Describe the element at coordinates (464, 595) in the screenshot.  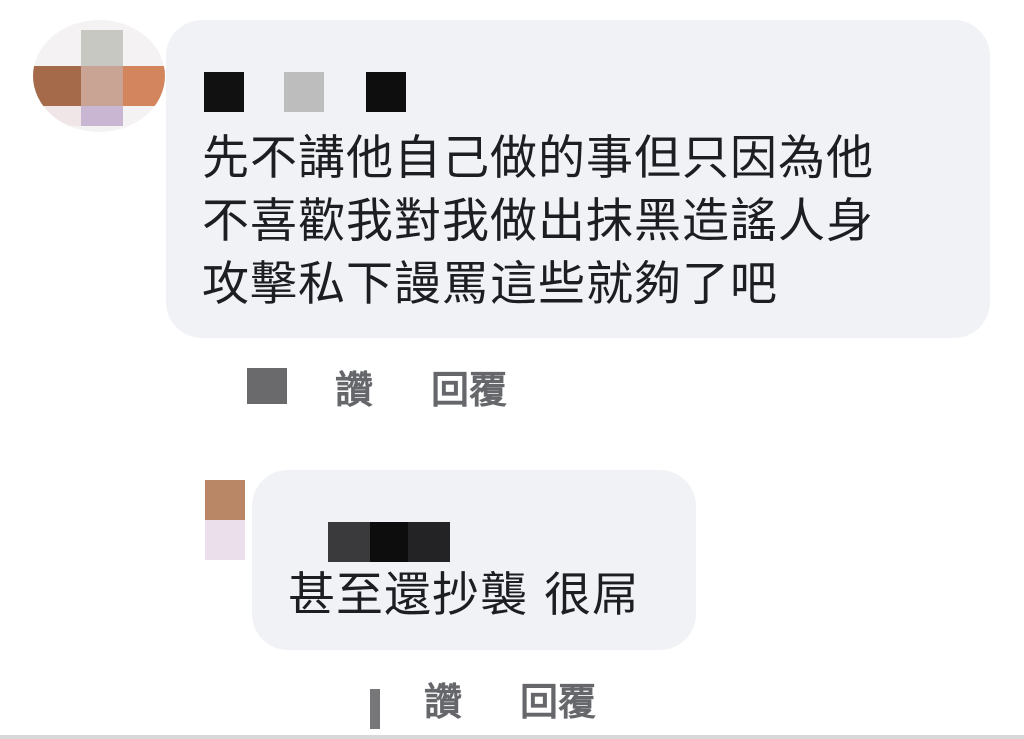
I see `comment-text: 甚至還抄襲 很屌` at that location.